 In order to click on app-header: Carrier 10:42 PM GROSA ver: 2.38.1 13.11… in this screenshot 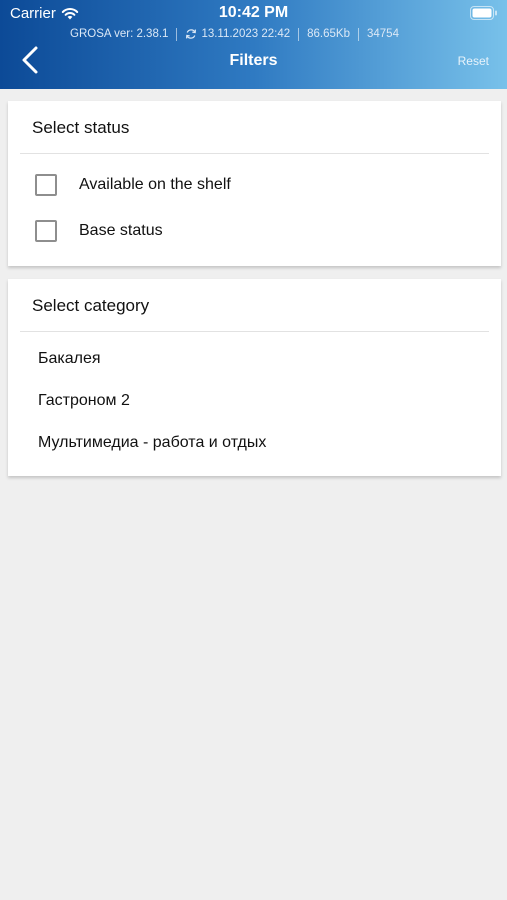, I will do `click(253, 44)`.